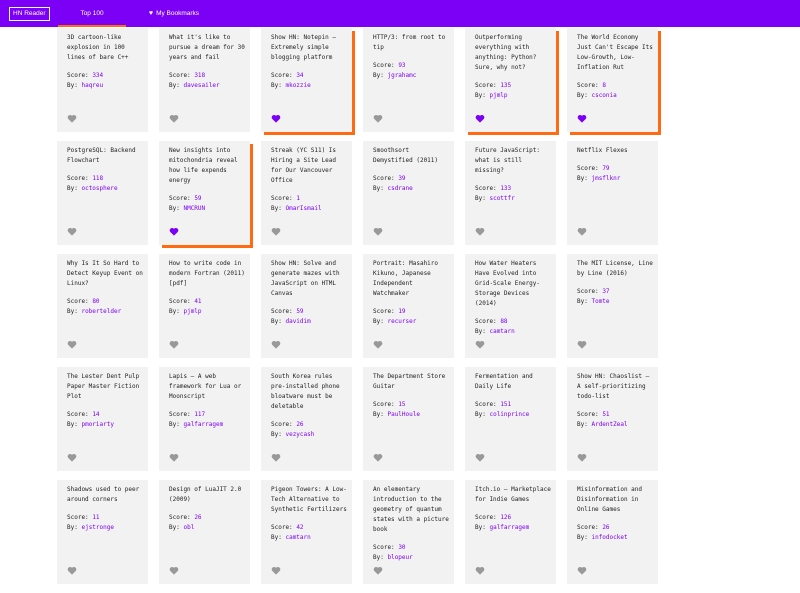  I want to click on author-link: OmarIsmail, so click(303, 208).